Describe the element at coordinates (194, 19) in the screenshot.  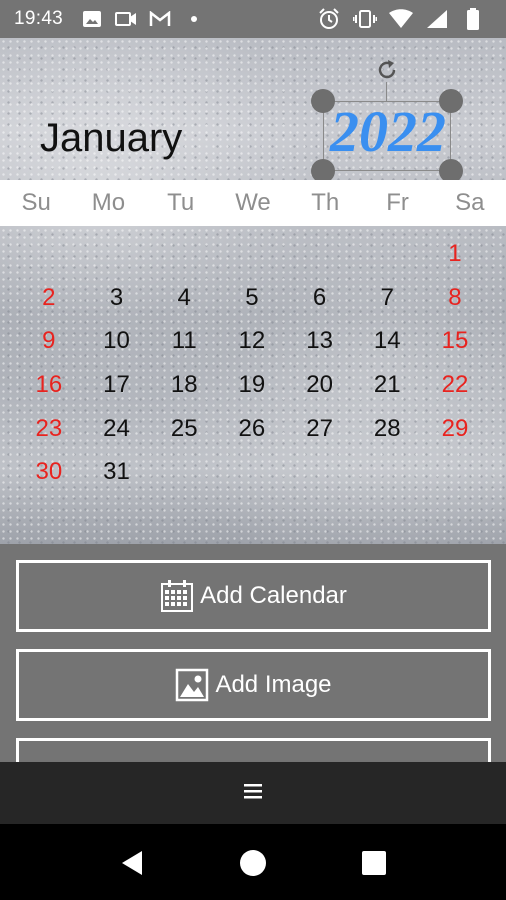
I see `dot-icon` at that location.